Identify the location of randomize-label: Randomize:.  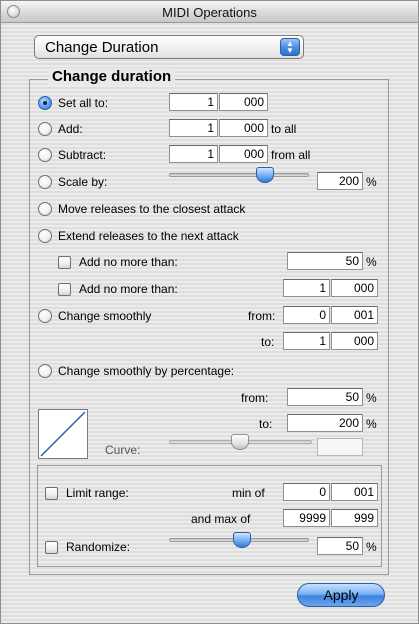
(98, 547).